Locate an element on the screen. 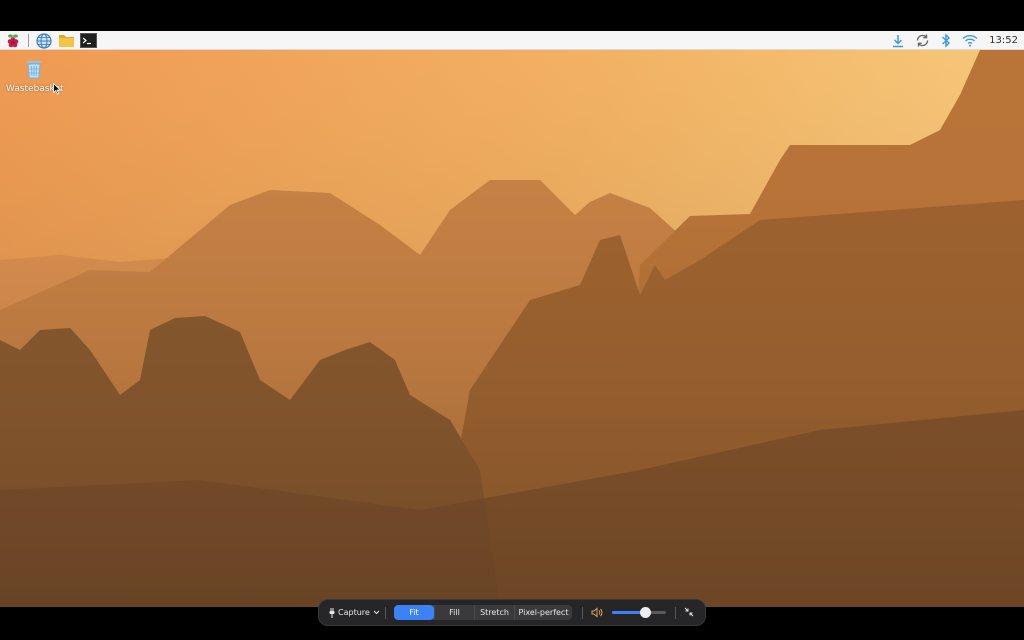 The width and height of the screenshot is (1024, 640). download-icon is located at coordinates (898, 41).